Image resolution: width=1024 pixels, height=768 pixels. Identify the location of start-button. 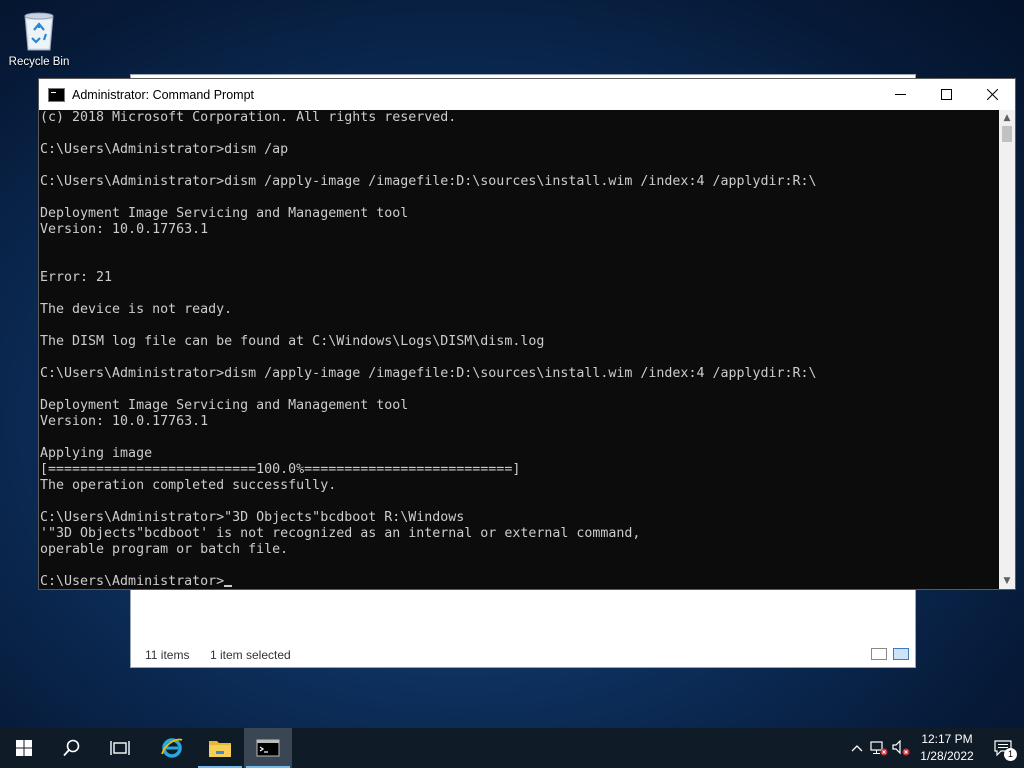
(24, 748).